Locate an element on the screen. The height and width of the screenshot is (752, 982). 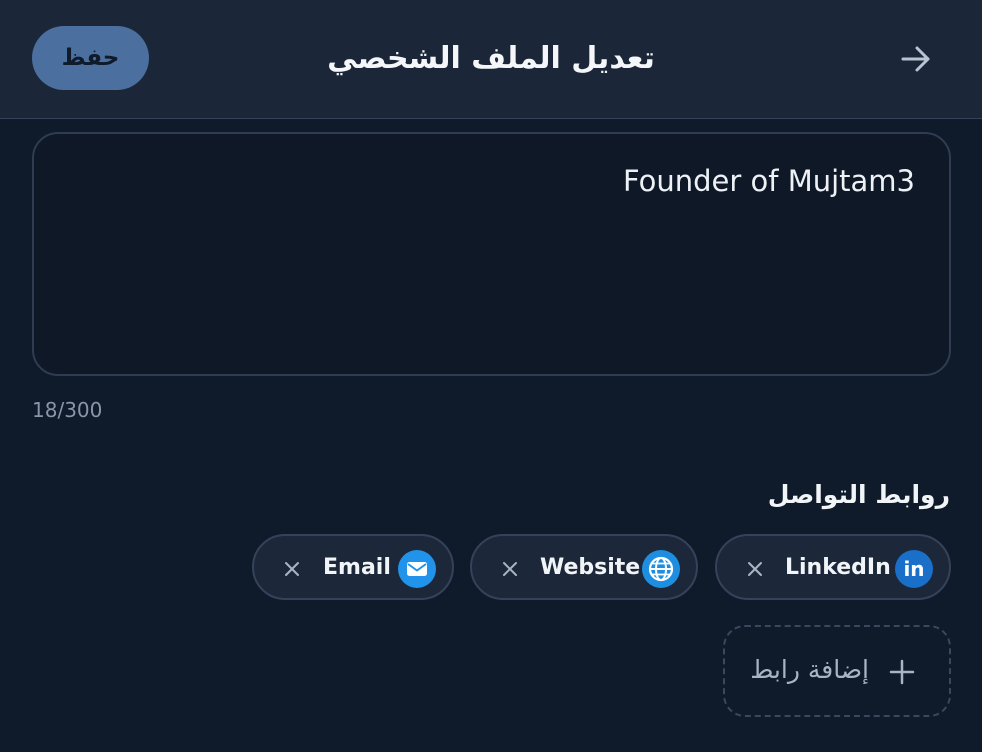
globe-icon is located at coordinates (661, 569).